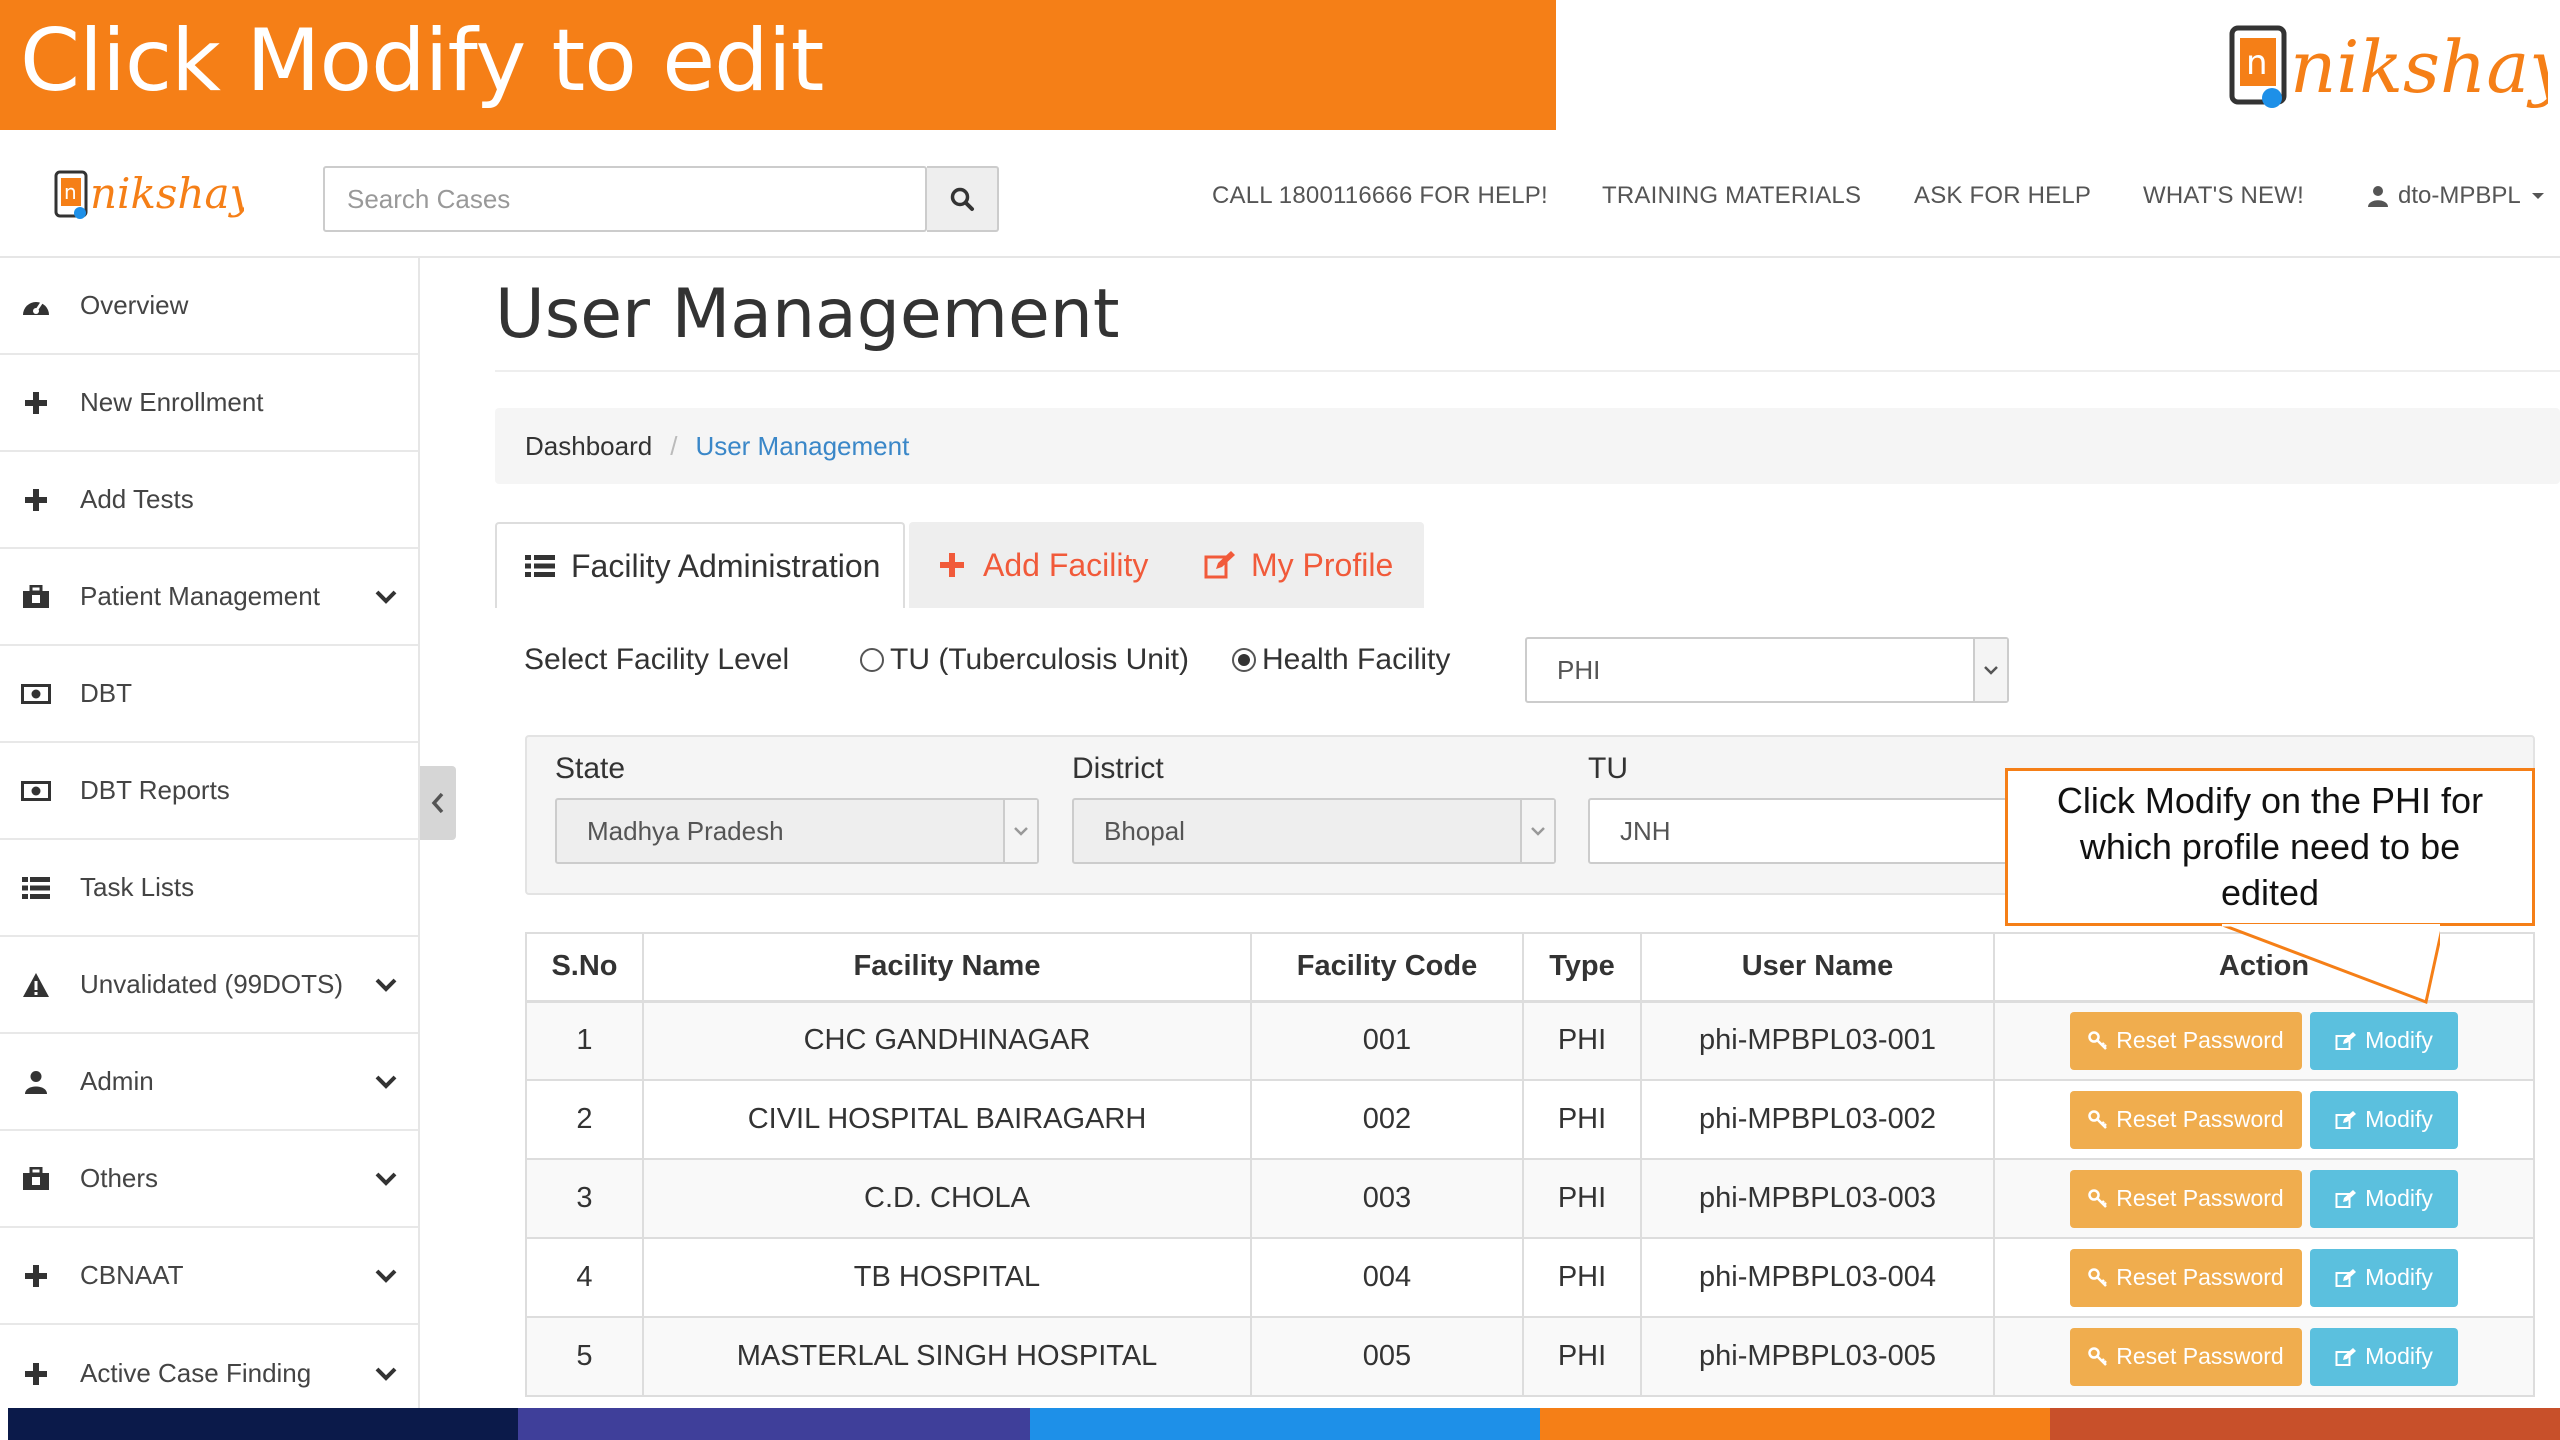  Describe the element at coordinates (657, 659) in the screenshot. I see `facility-level-label: Select Facility Level` at that location.